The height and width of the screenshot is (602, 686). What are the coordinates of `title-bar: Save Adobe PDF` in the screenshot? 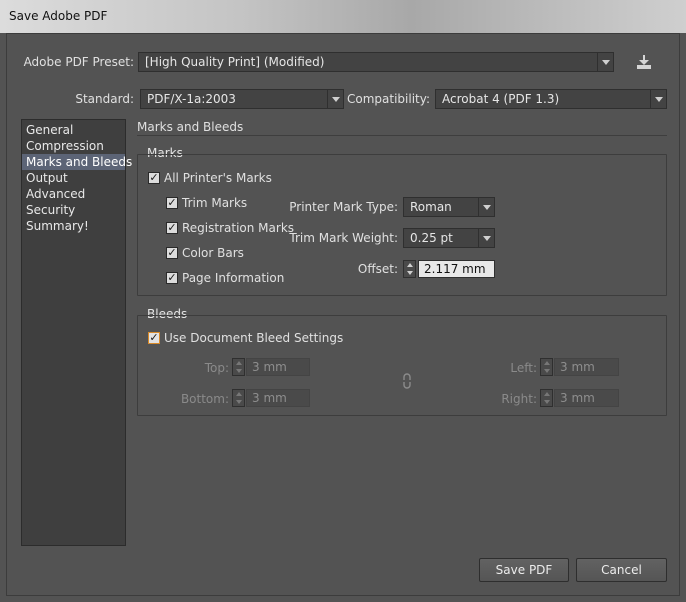 It's located at (343, 16).